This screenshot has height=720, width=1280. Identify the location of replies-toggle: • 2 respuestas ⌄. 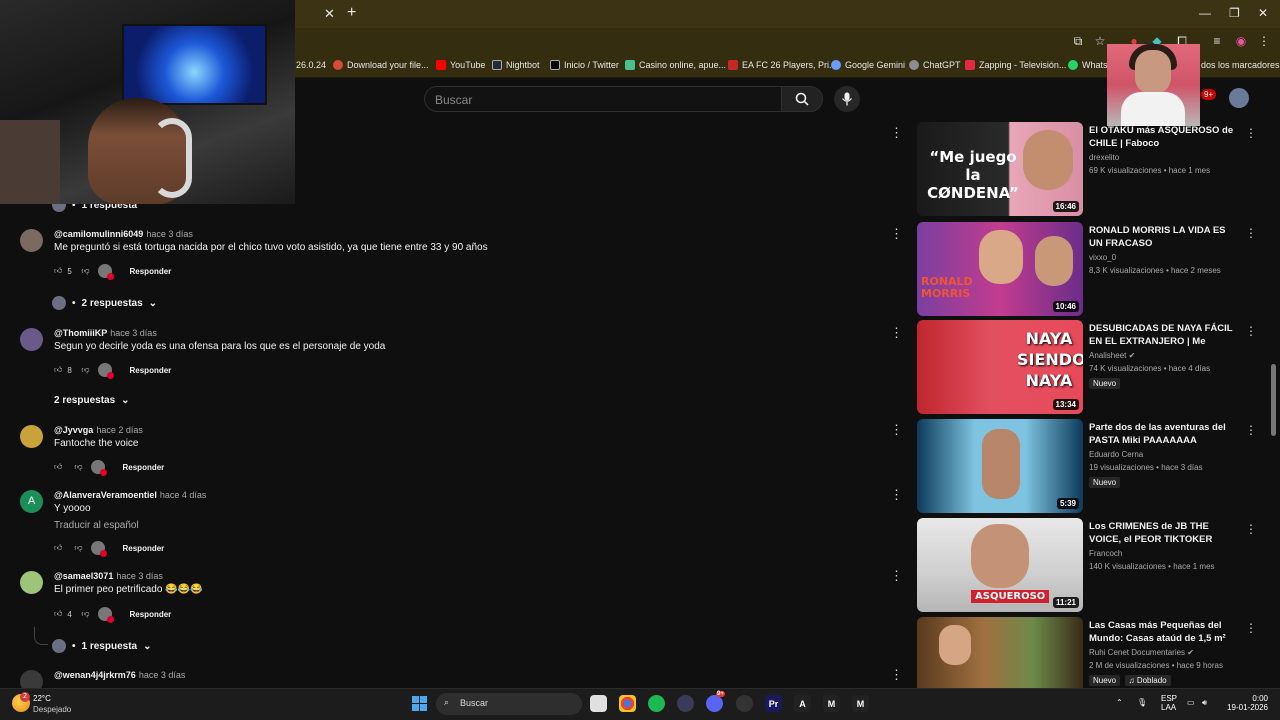
(104, 303).